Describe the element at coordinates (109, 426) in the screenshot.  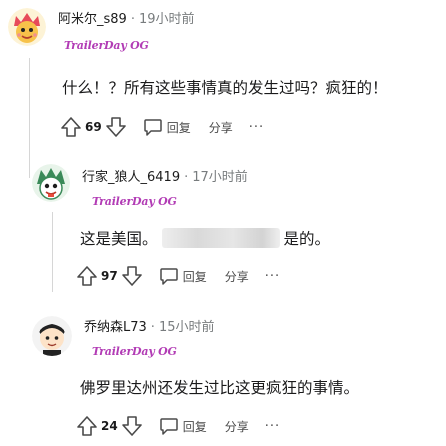
I see `vote-score: 24` at that location.